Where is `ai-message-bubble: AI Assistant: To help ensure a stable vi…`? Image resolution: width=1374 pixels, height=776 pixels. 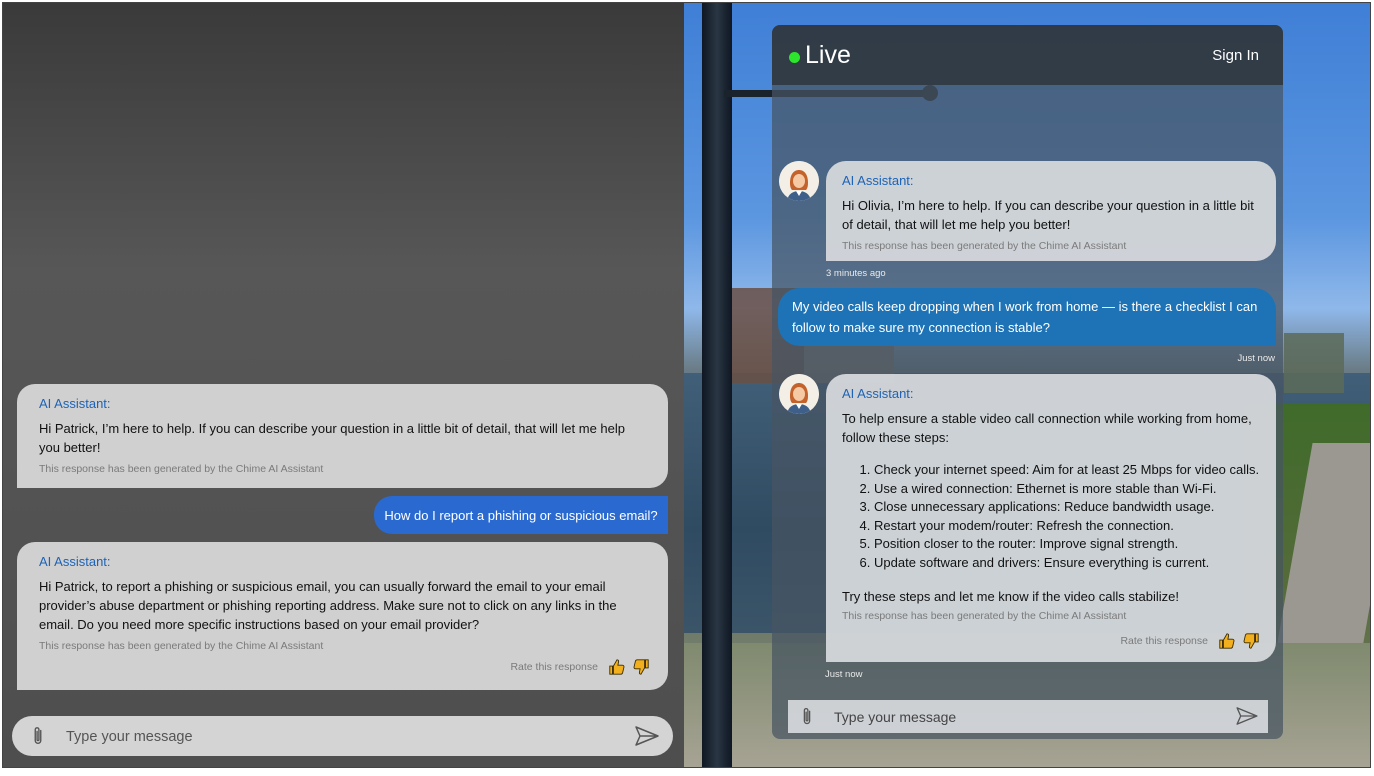 ai-message-bubble: AI Assistant: To help ensure a stable vi… is located at coordinates (1051, 518).